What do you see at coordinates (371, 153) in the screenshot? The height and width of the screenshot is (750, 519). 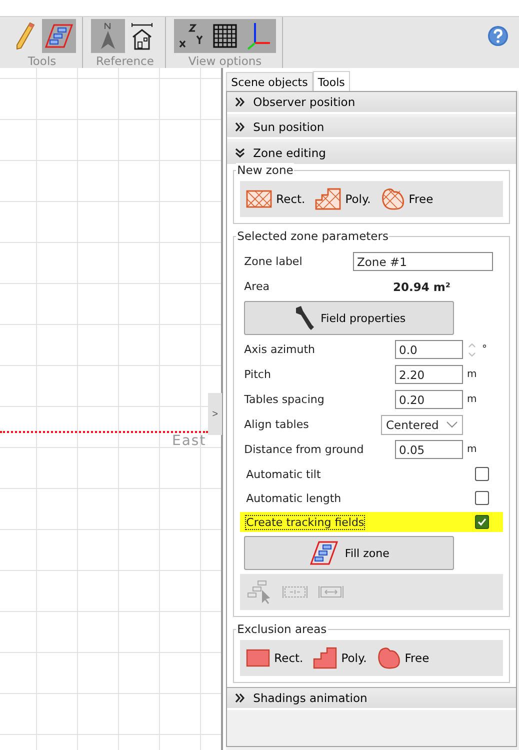 I see `section-header: Zone editing` at bounding box center [371, 153].